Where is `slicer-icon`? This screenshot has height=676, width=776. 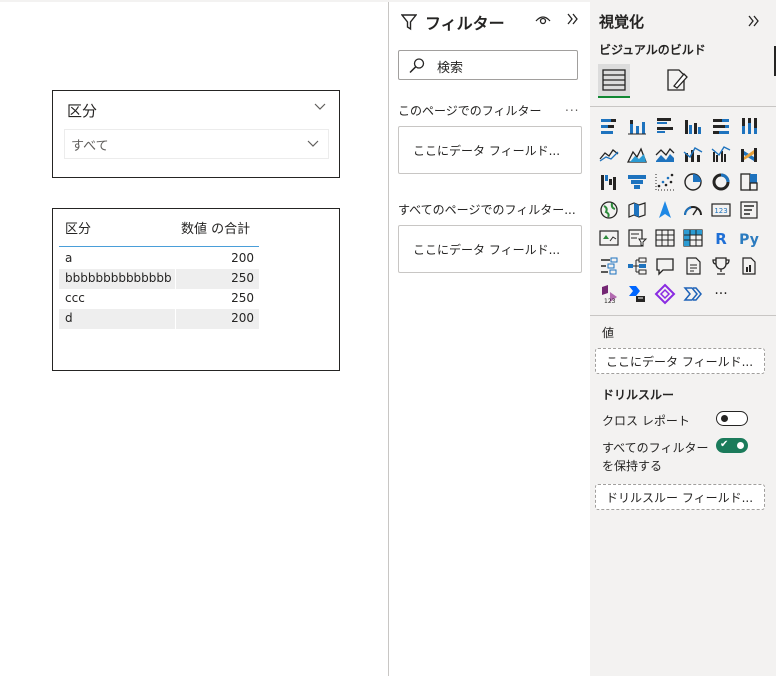 slicer-icon is located at coordinates (637, 238).